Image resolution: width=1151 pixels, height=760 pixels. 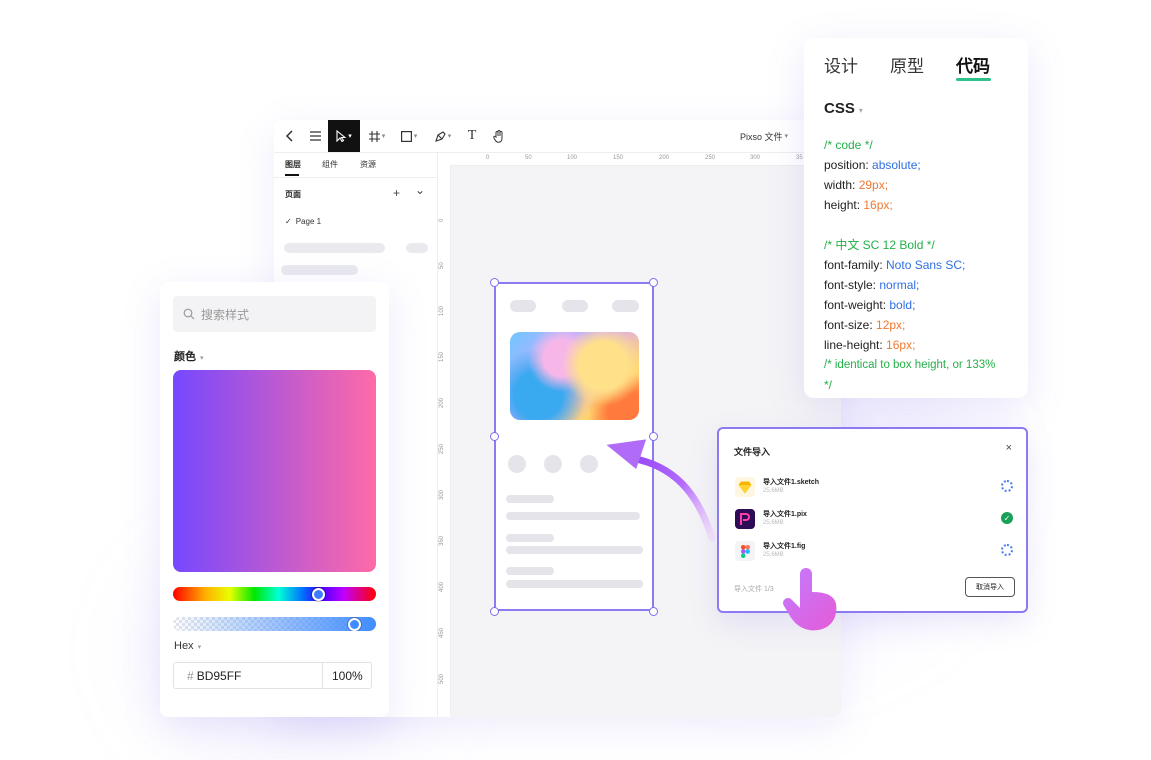 I want to click on frame-icon, so click(x=374, y=136).